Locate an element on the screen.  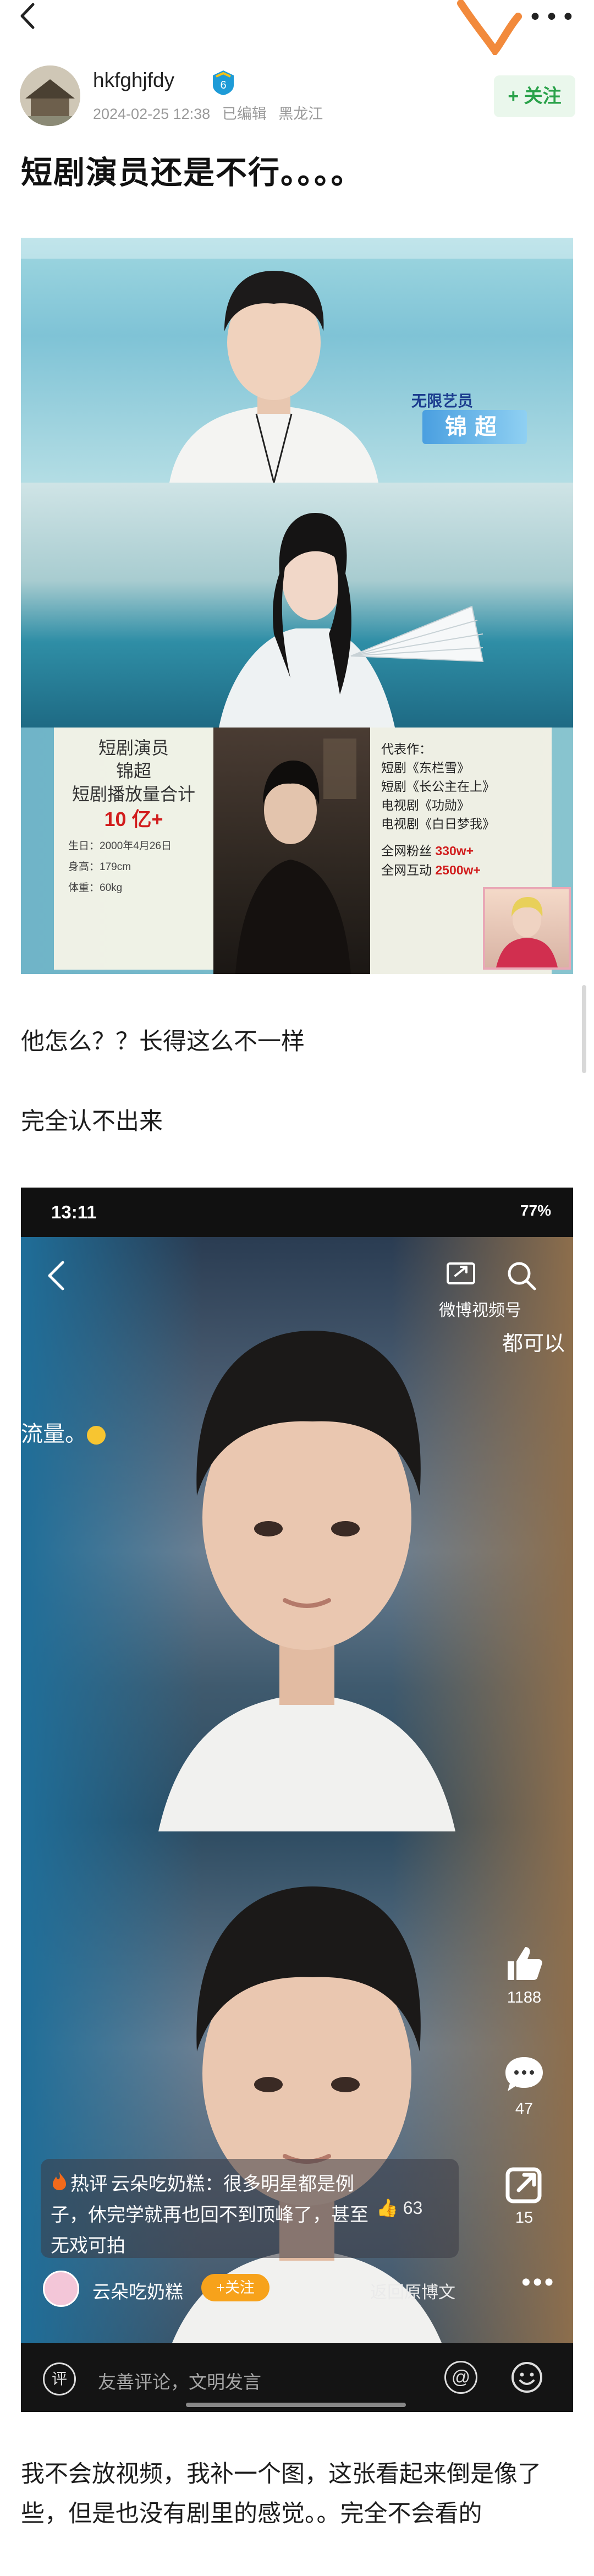
video-face-upper is located at coordinates (306, 1581).